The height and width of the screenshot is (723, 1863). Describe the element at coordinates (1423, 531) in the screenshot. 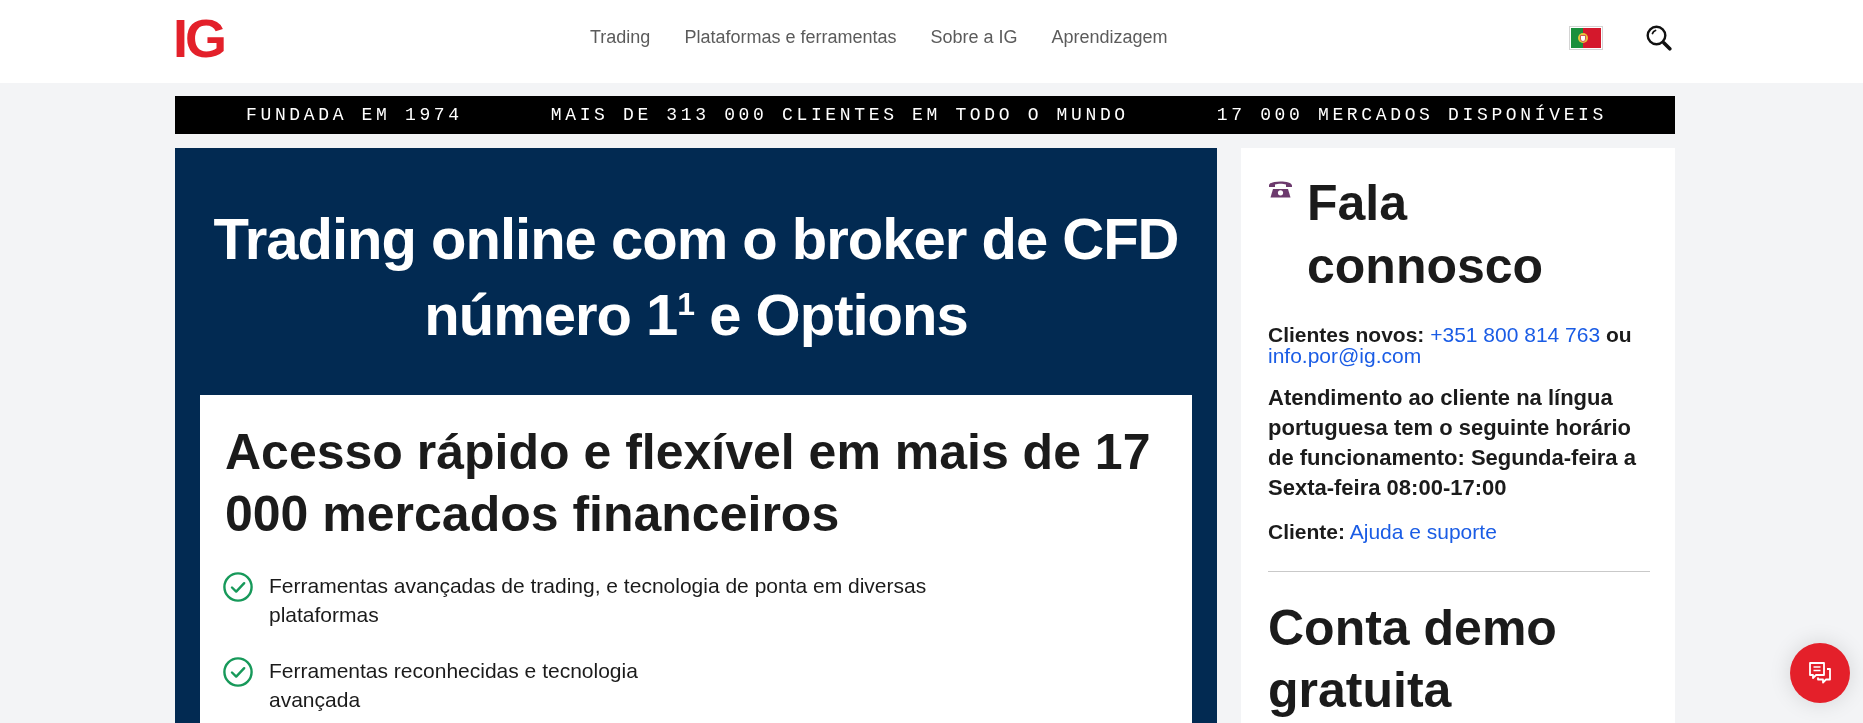

I see `support-link: Ajuda e suporte` at that location.